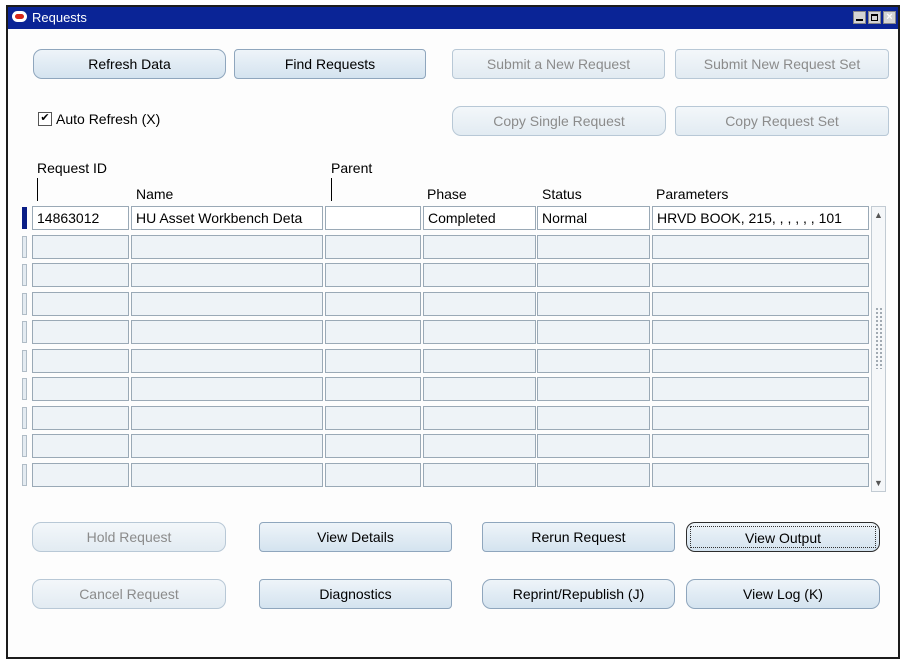 Image resolution: width=904 pixels, height=664 pixels. What do you see at coordinates (878, 338) in the screenshot?
I see `scroll-grip-icon` at bounding box center [878, 338].